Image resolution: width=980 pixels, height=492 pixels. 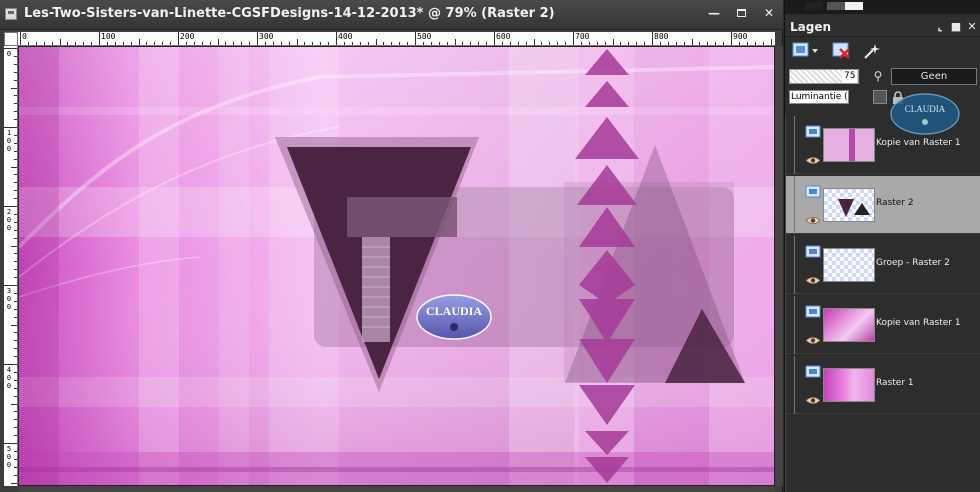 I want to click on layer-name: Raster 1, so click(x=895, y=383).